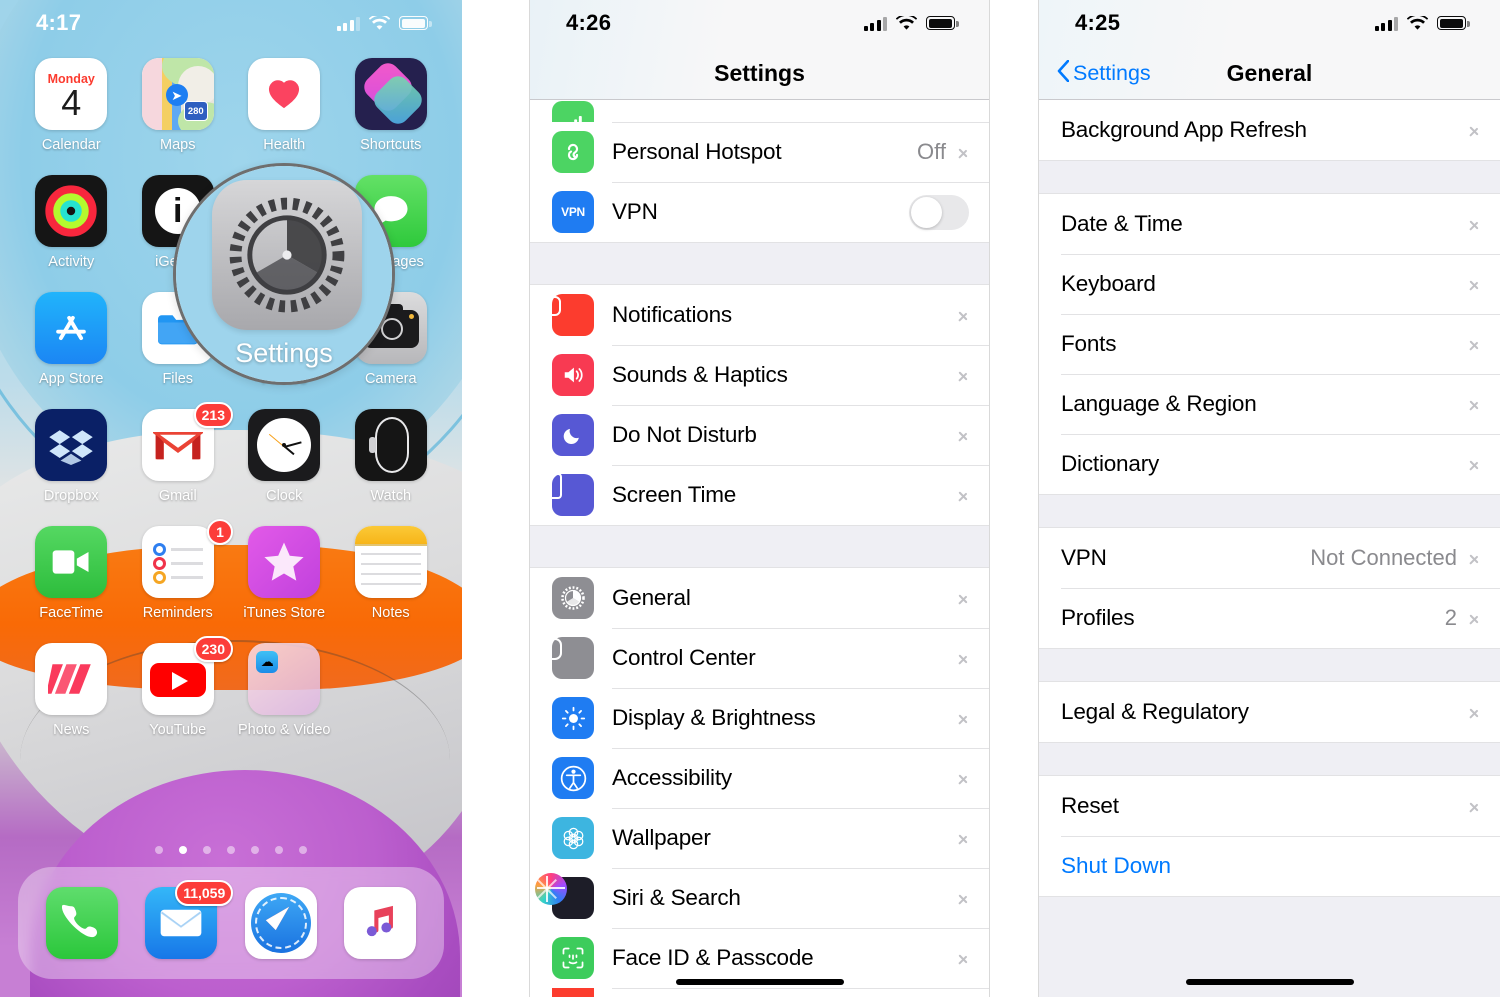 This screenshot has width=1500, height=997. I want to click on row-fonts: Fonts, so click(1269, 344).